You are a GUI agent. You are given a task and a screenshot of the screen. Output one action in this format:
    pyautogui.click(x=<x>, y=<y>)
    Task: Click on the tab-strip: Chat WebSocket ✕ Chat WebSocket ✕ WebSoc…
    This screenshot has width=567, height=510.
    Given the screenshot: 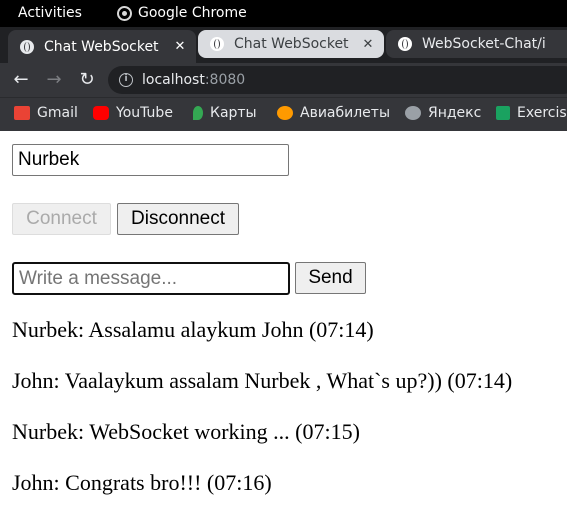 What is the action you would take?
    pyautogui.click(x=283, y=45)
    